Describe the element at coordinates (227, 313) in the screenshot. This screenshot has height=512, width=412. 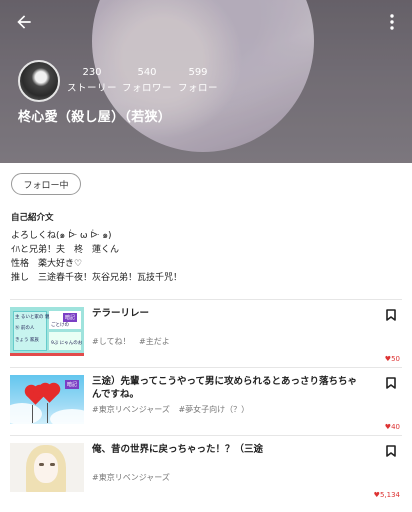
I see `story-title: テラーリレー` at that location.